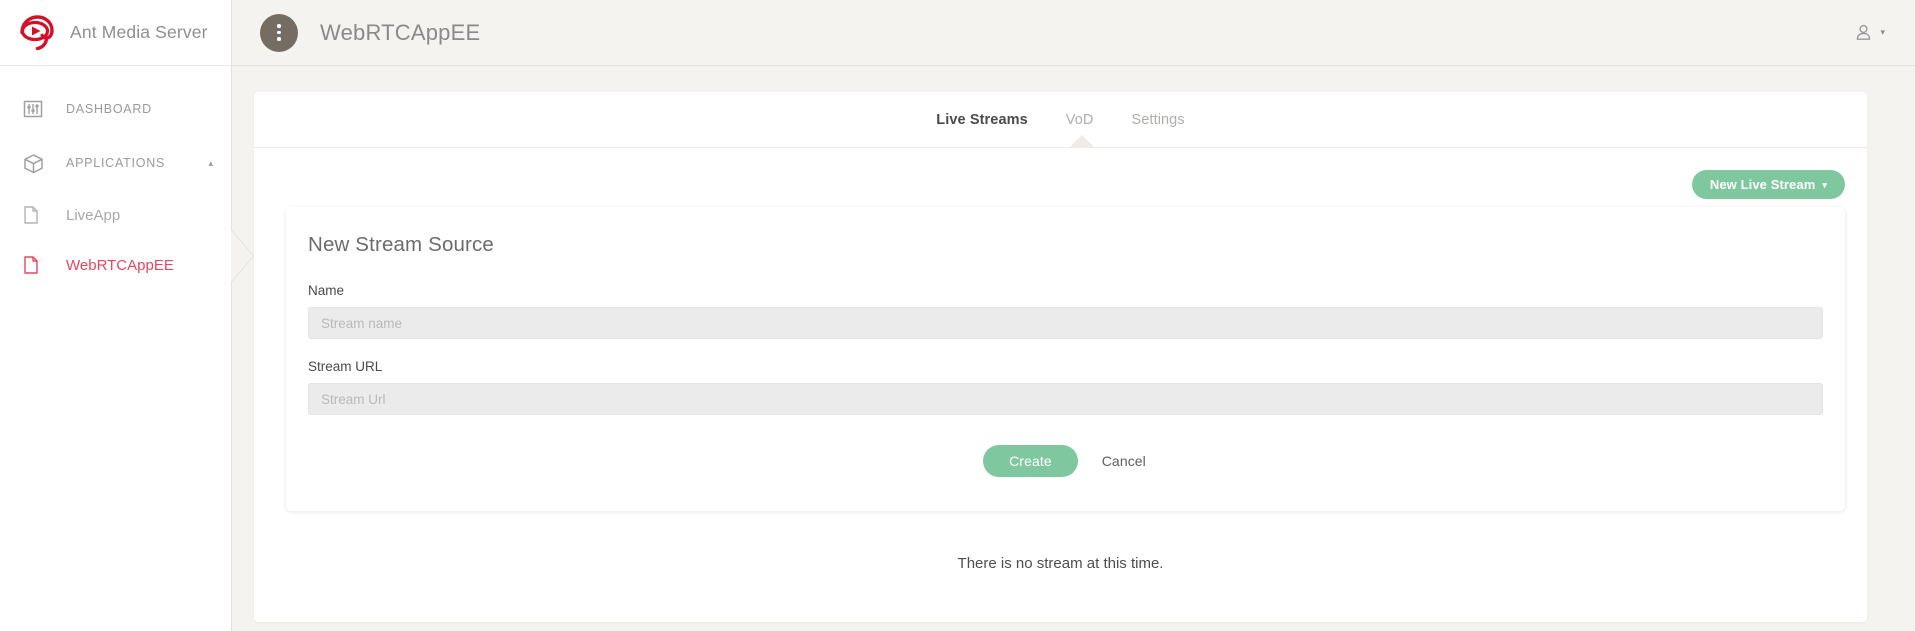  I want to click on brand-name: Ant Media Server, so click(139, 32).